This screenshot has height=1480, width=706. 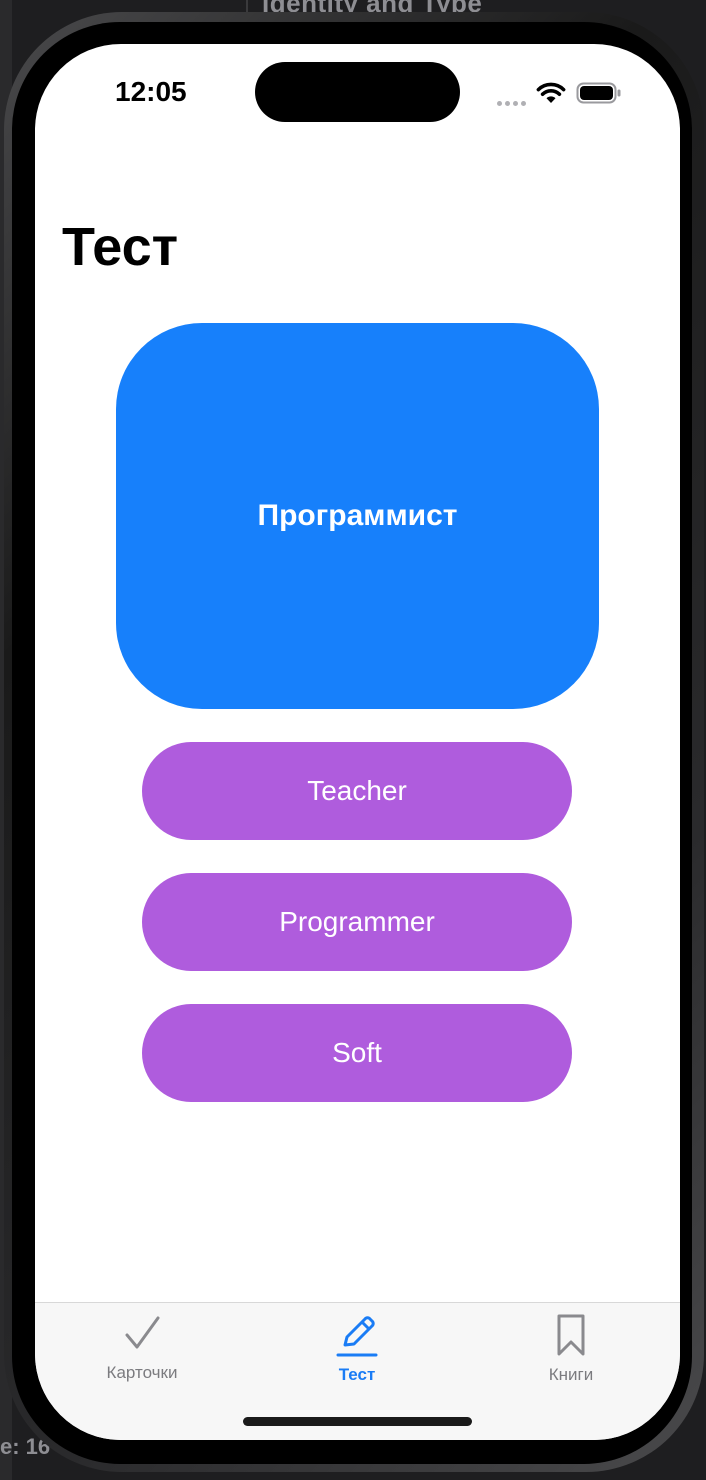 What do you see at coordinates (357, 1421) in the screenshot?
I see `home-indicator` at bounding box center [357, 1421].